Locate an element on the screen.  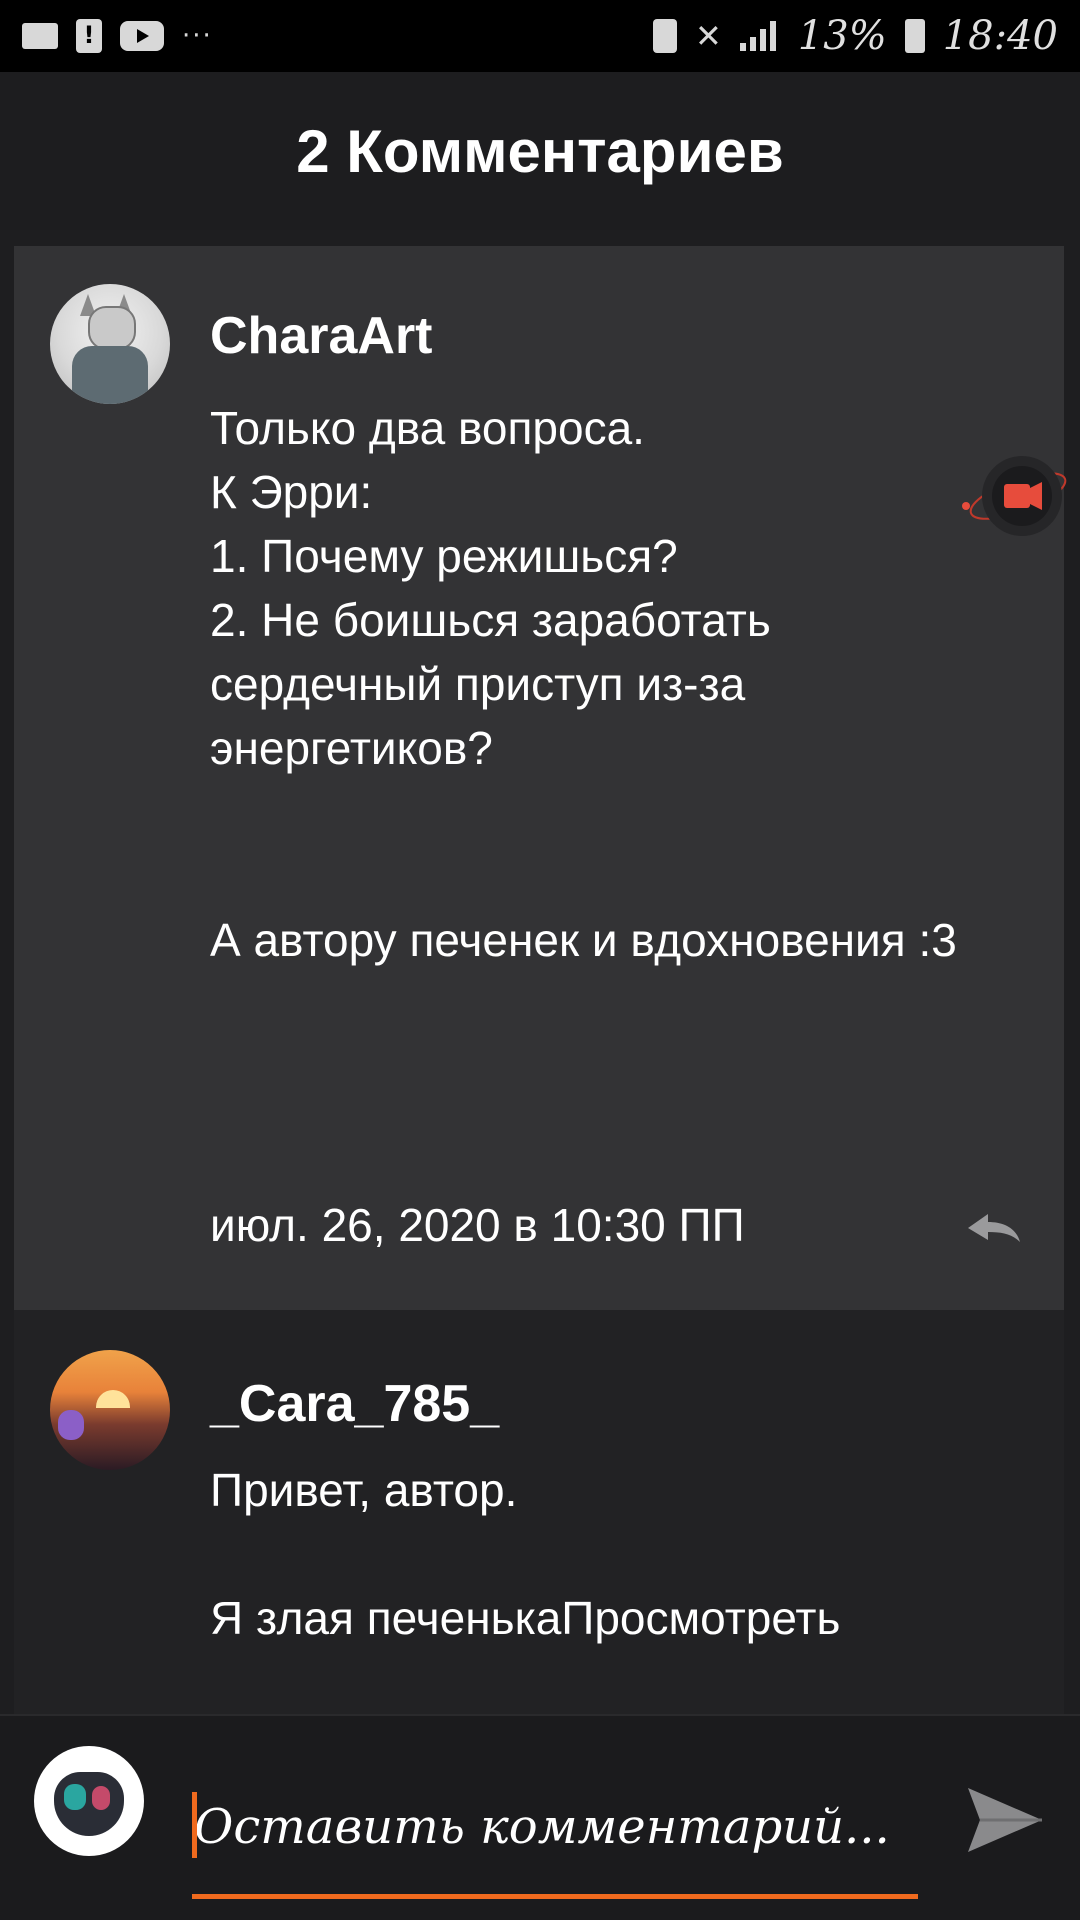
more-icon: ··· is located at coordinates (197, 36).